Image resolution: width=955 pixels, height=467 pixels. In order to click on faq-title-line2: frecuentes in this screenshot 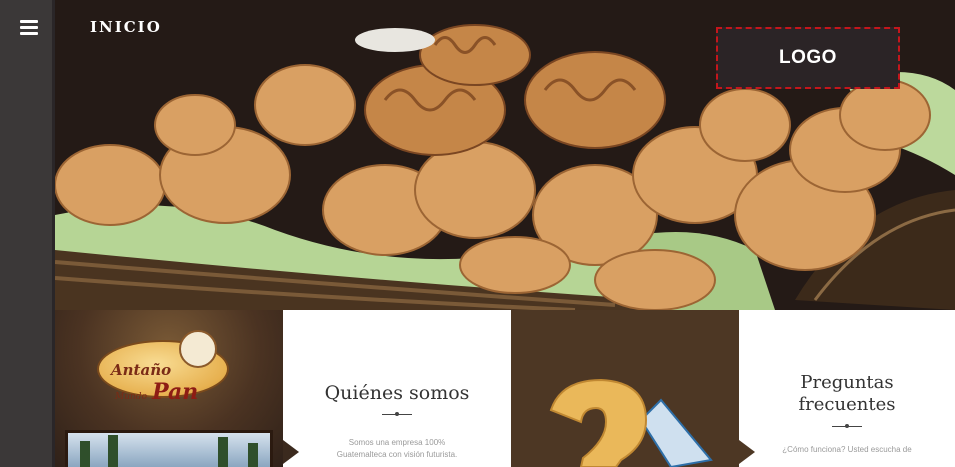, I will do `click(847, 404)`.